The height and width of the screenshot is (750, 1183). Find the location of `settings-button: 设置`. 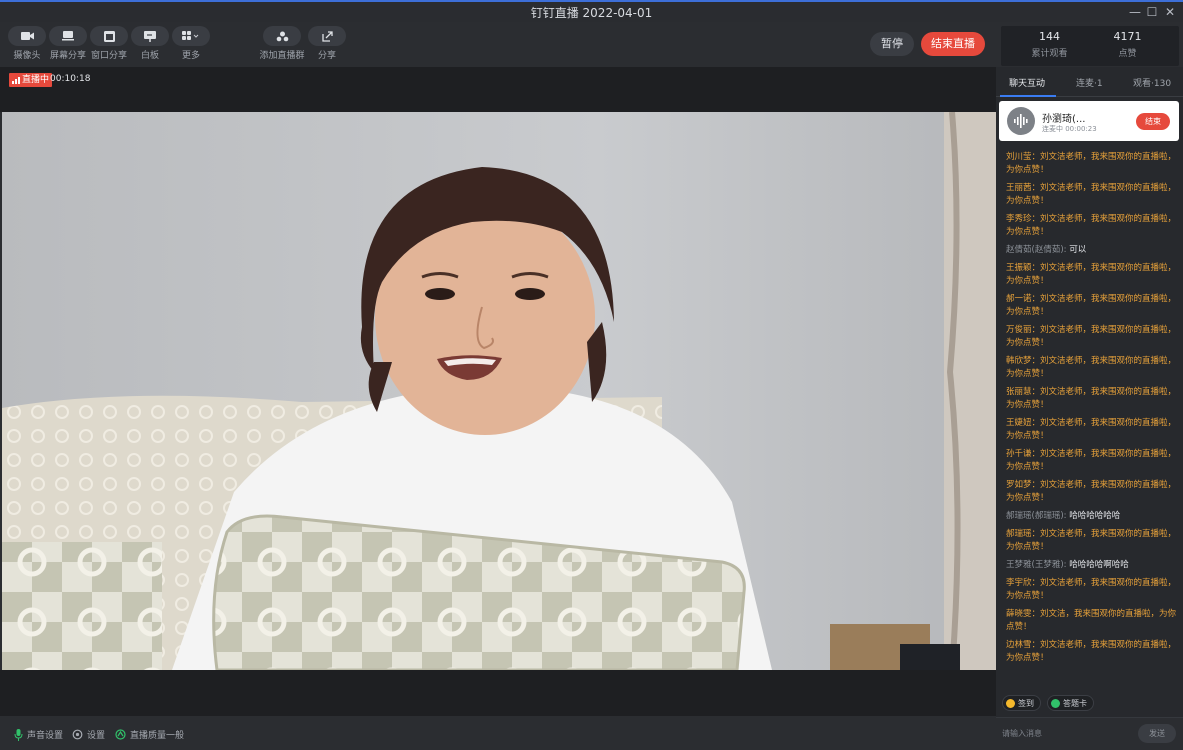

settings-button: 设置 is located at coordinates (88, 734).